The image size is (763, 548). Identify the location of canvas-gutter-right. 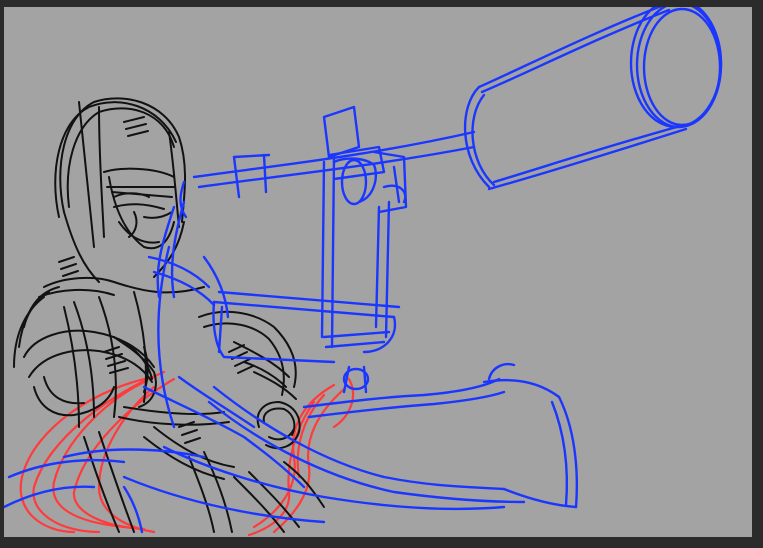
(757, 274).